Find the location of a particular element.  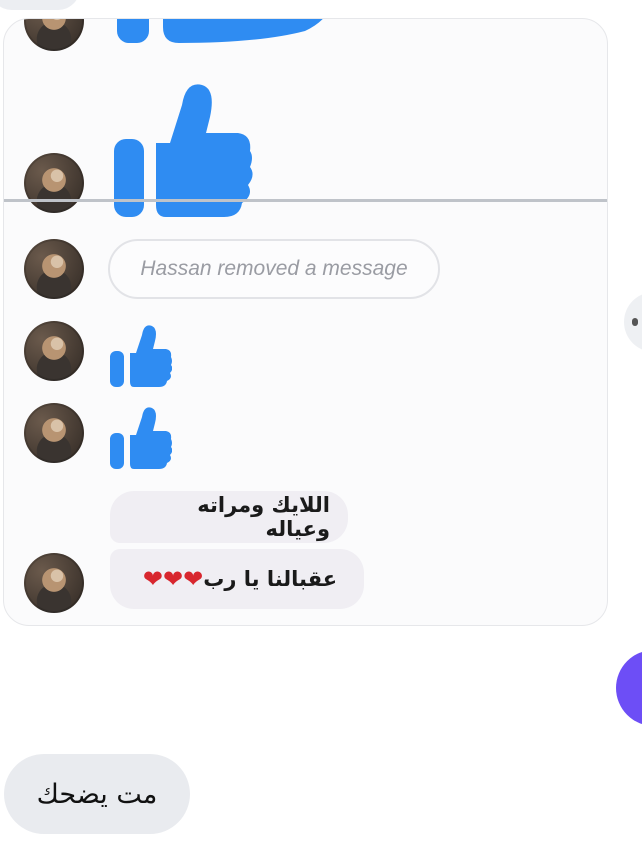

hearts-emoji: ❤❤❤ is located at coordinates (173, 579).